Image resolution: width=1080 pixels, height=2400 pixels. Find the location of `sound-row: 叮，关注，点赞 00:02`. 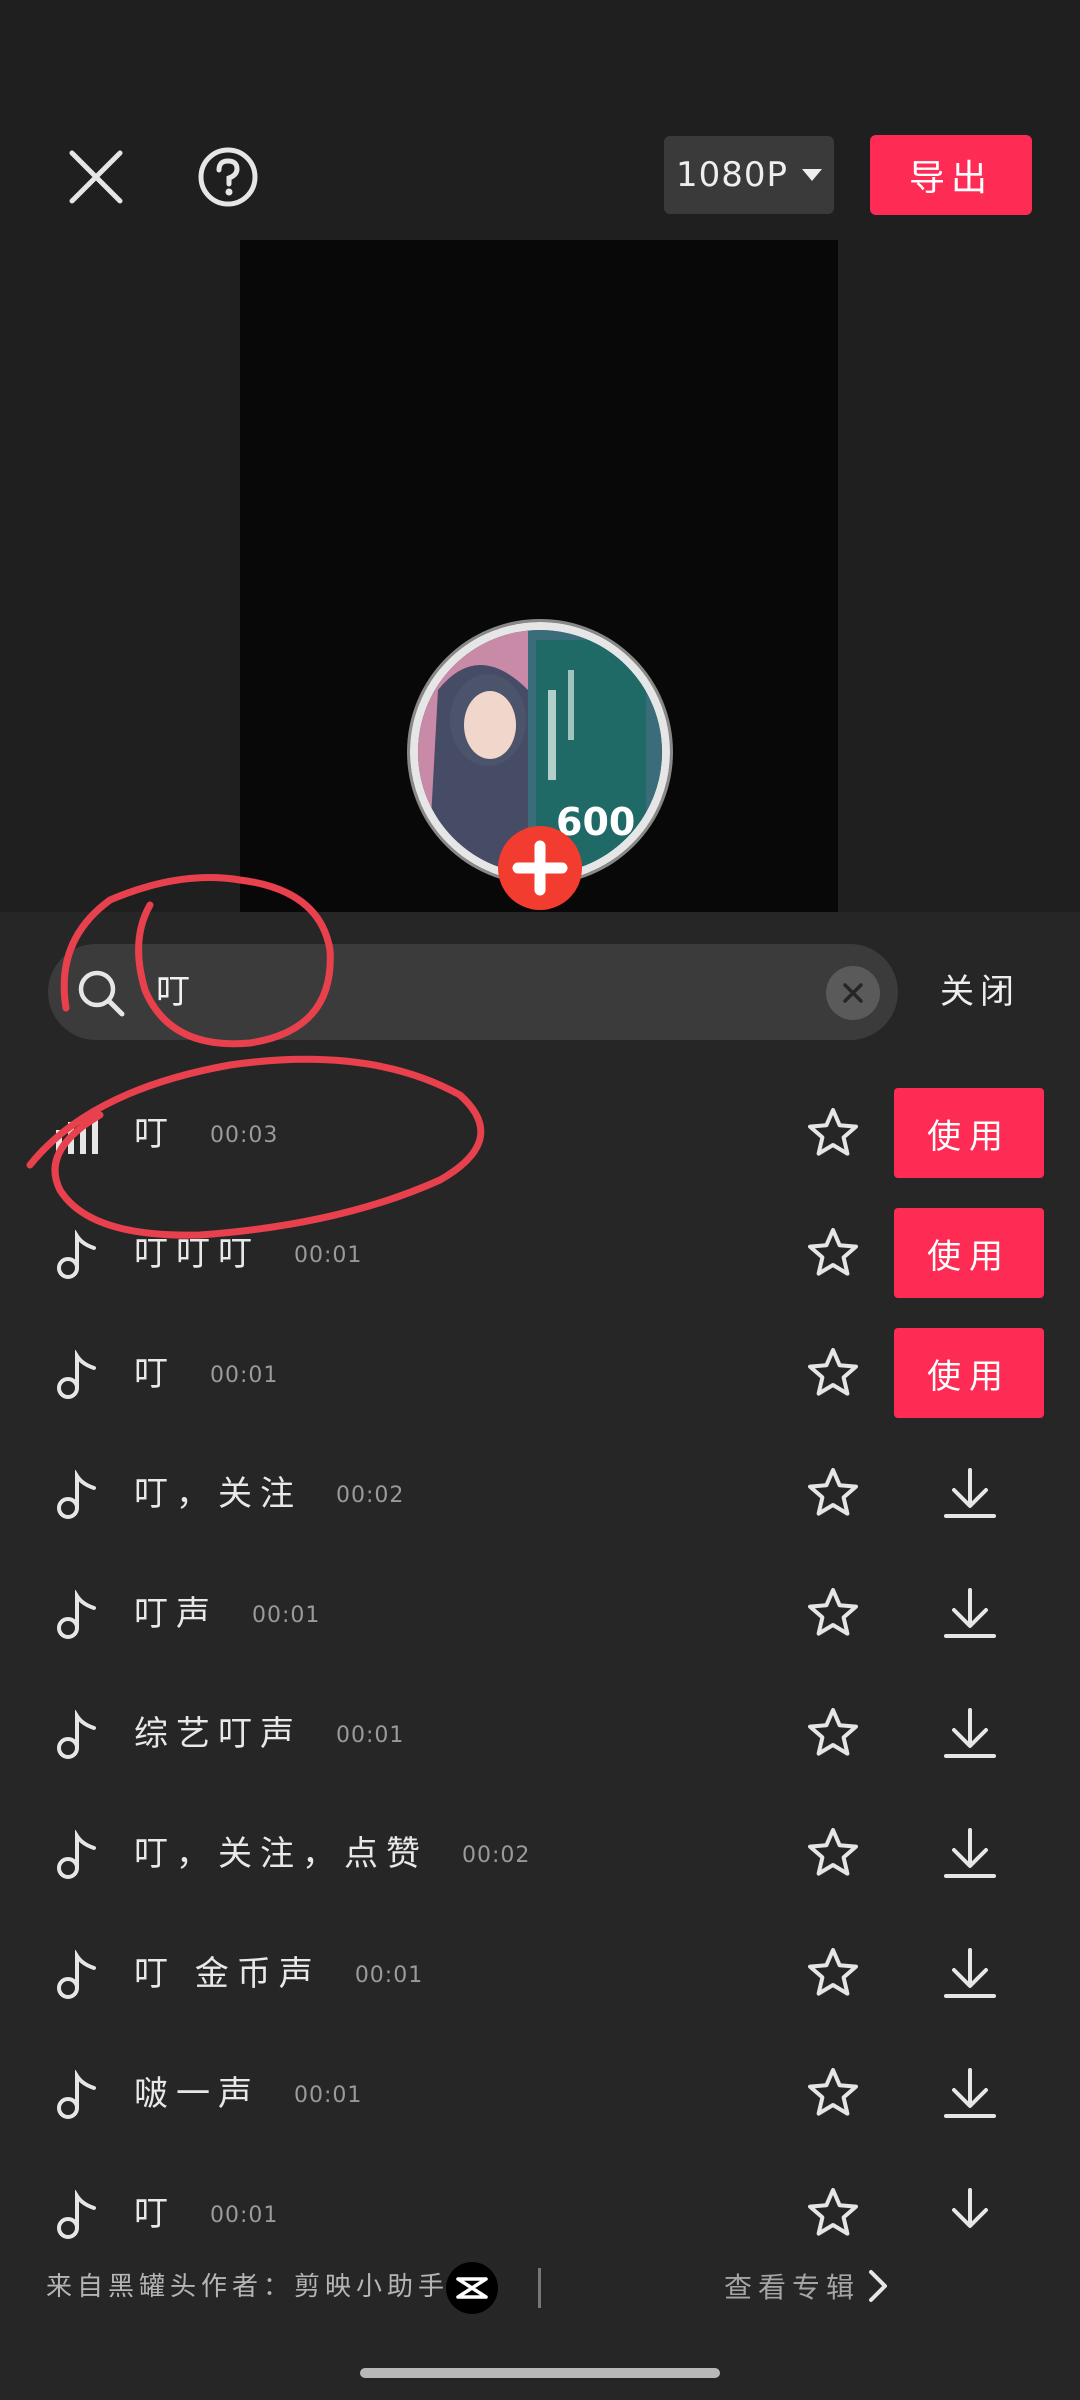

sound-row: 叮，关注，点赞 00:02 is located at coordinates (540, 1852).